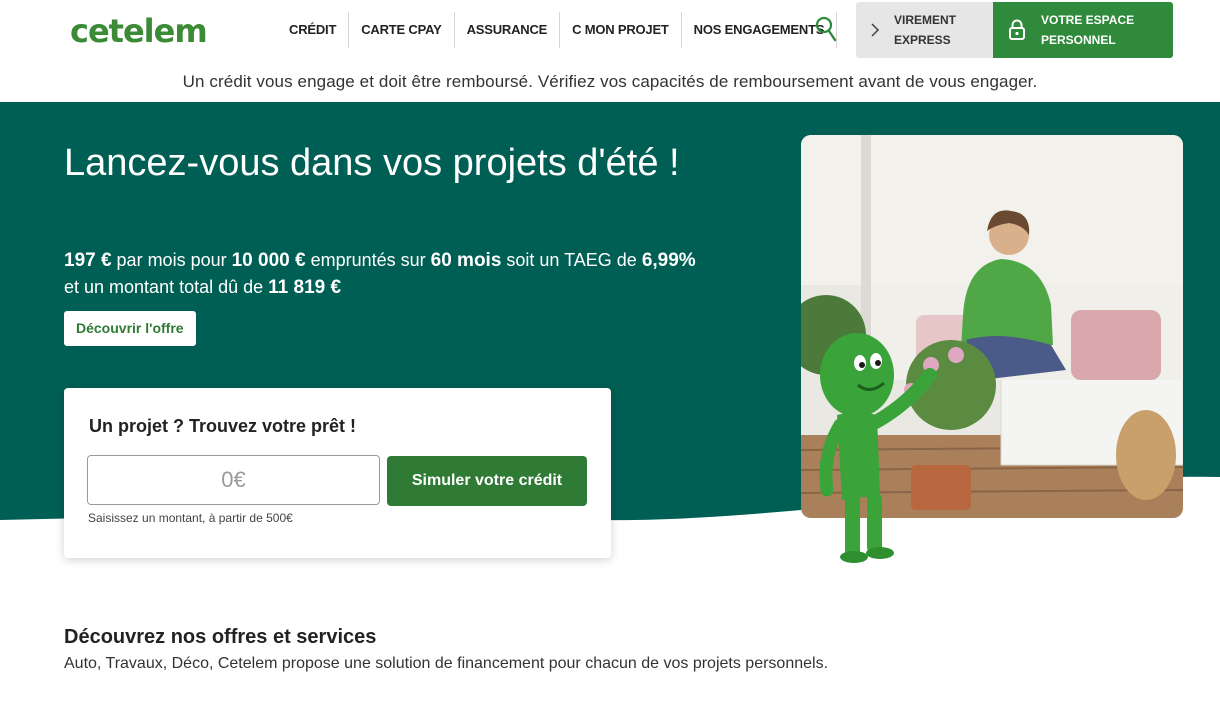 This screenshot has width=1220, height=706. I want to click on nav-item-carte-cpay: CARTE CPAY, so click(402, 30).